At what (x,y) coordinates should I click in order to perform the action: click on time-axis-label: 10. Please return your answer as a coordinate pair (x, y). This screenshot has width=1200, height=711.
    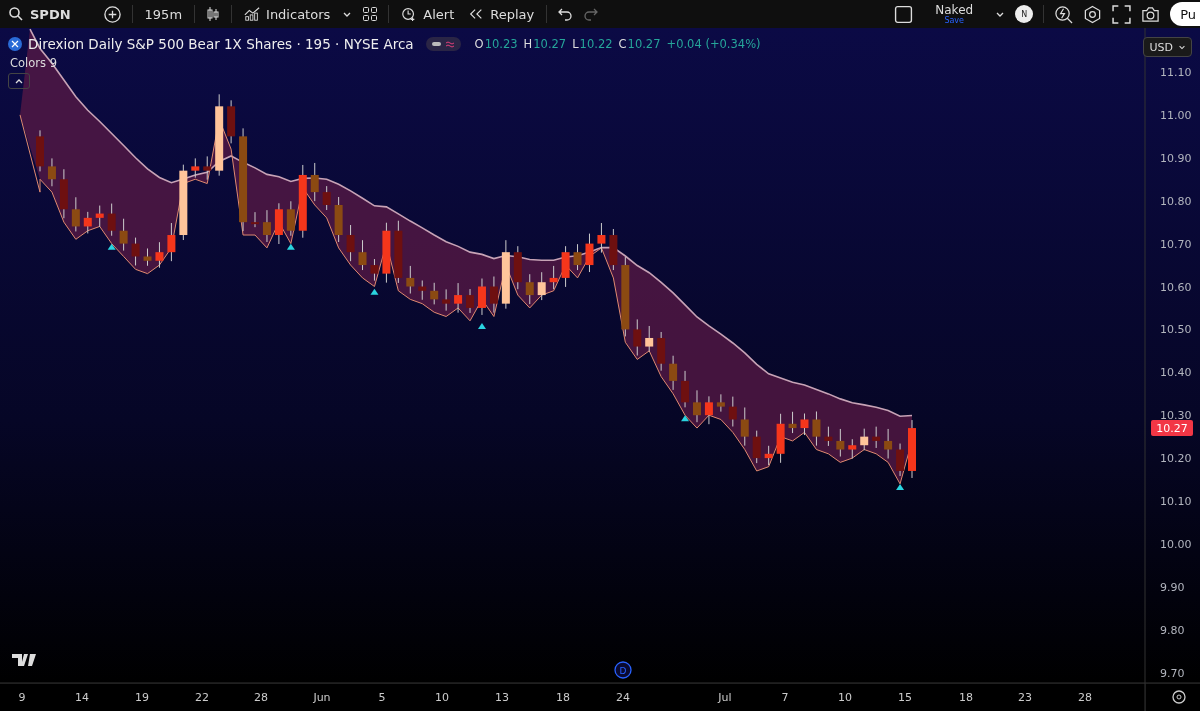
    Looking at the image, I should click on (845, 697).